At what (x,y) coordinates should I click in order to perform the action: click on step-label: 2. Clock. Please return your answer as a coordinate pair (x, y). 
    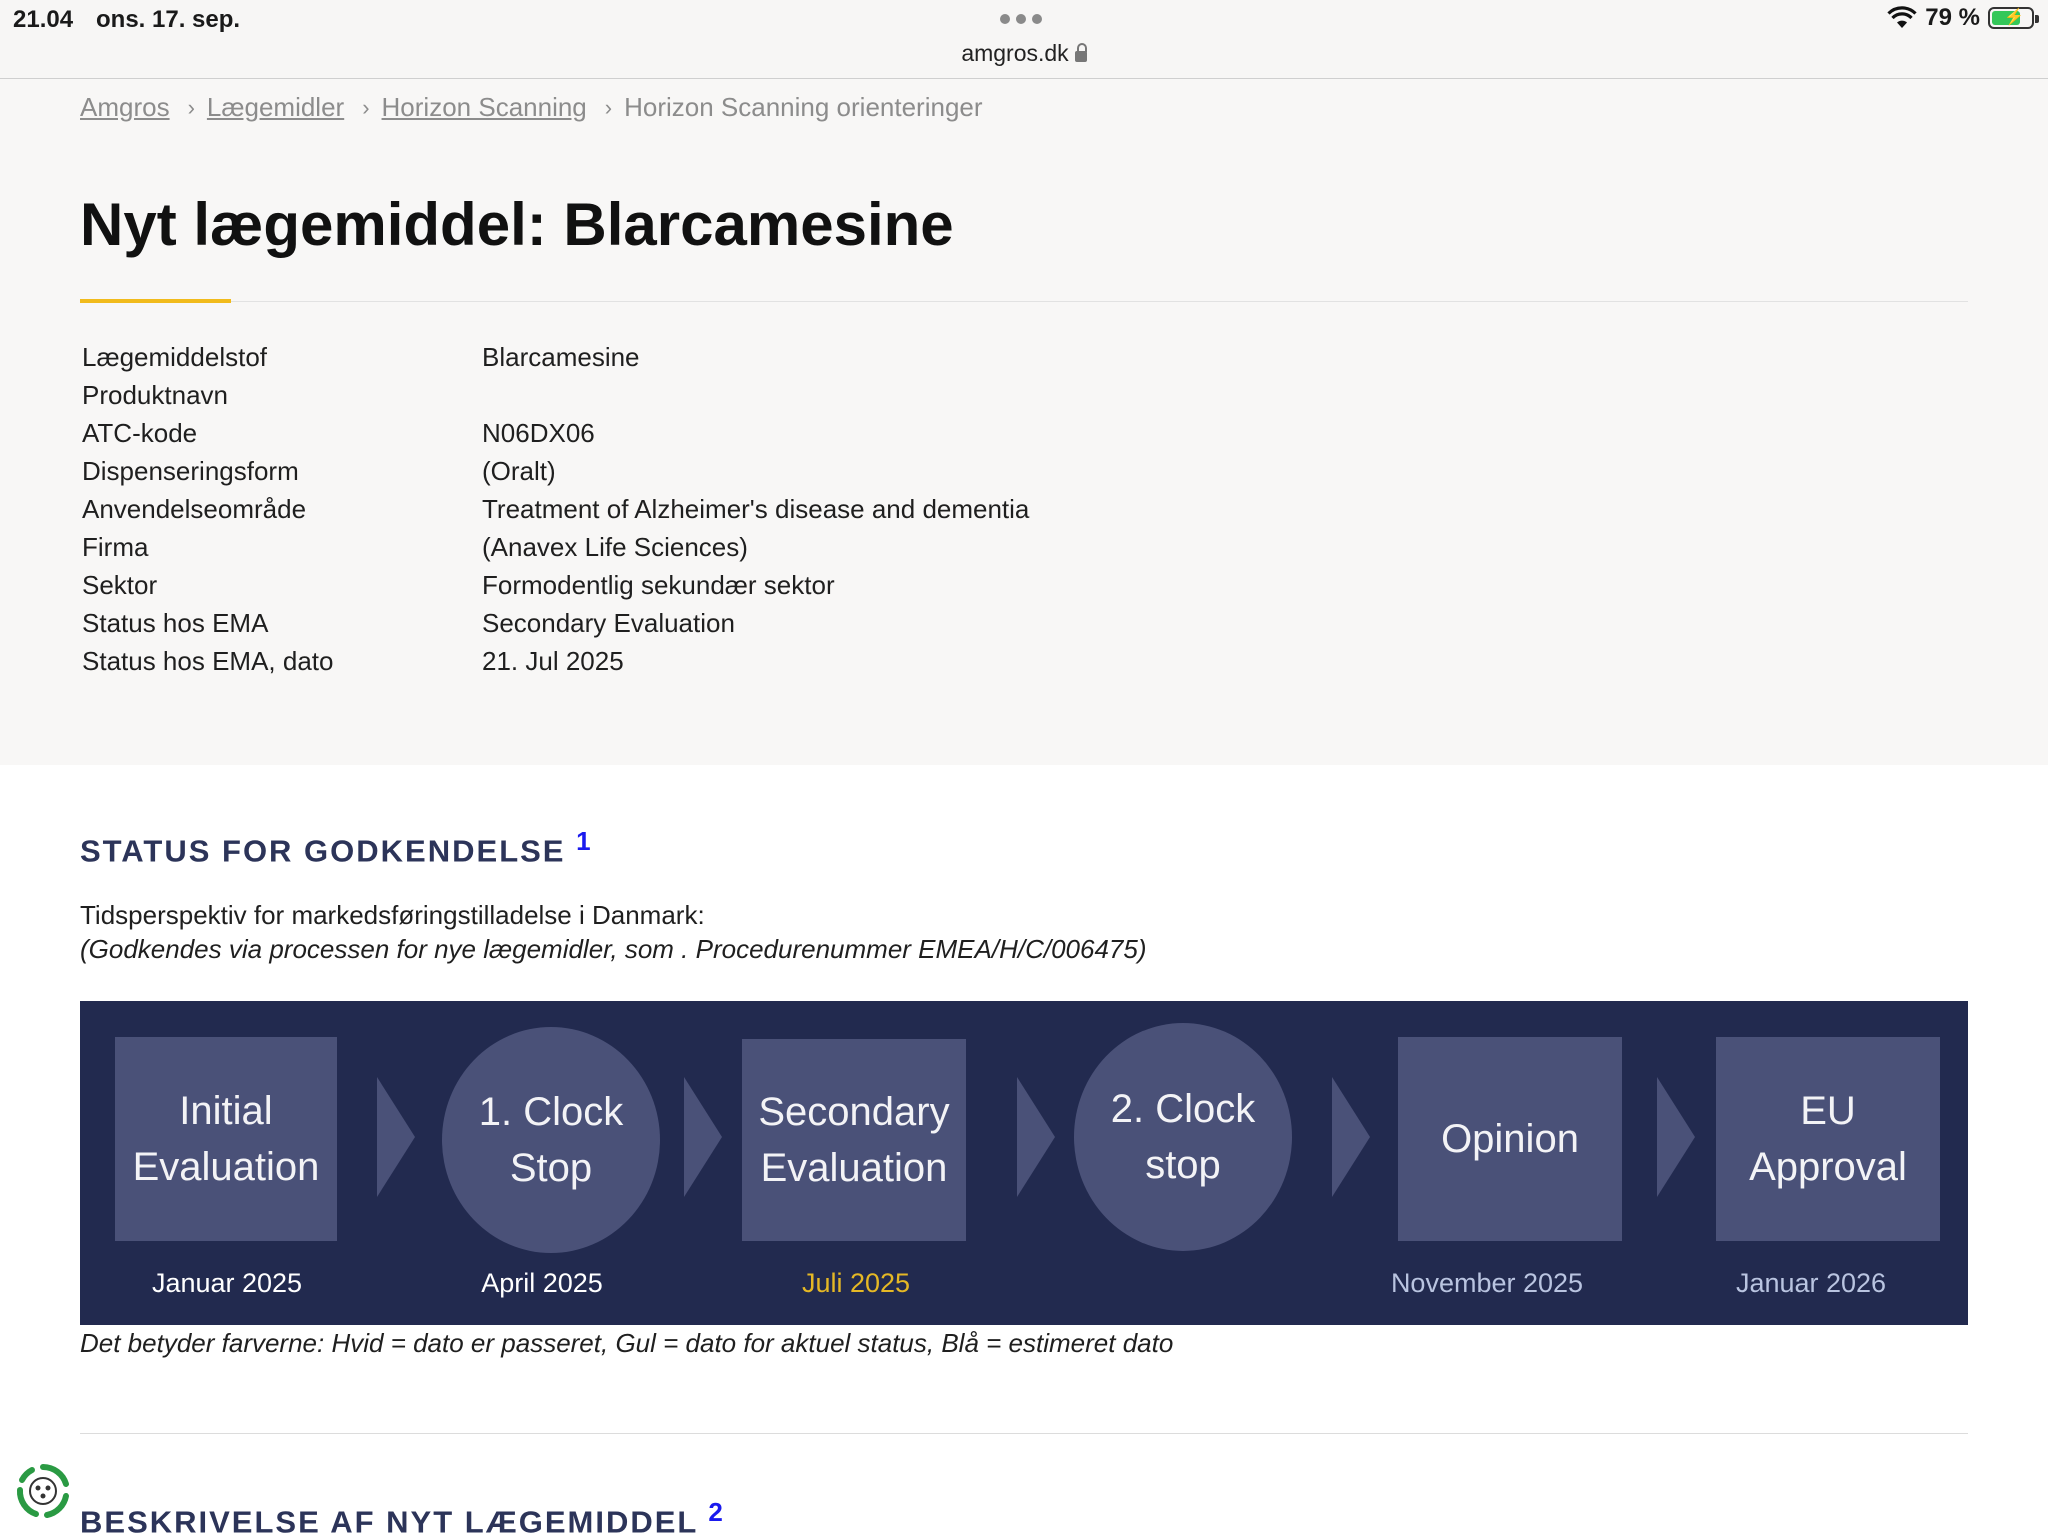
    Looking at the image, I should click on (1183, 1109).